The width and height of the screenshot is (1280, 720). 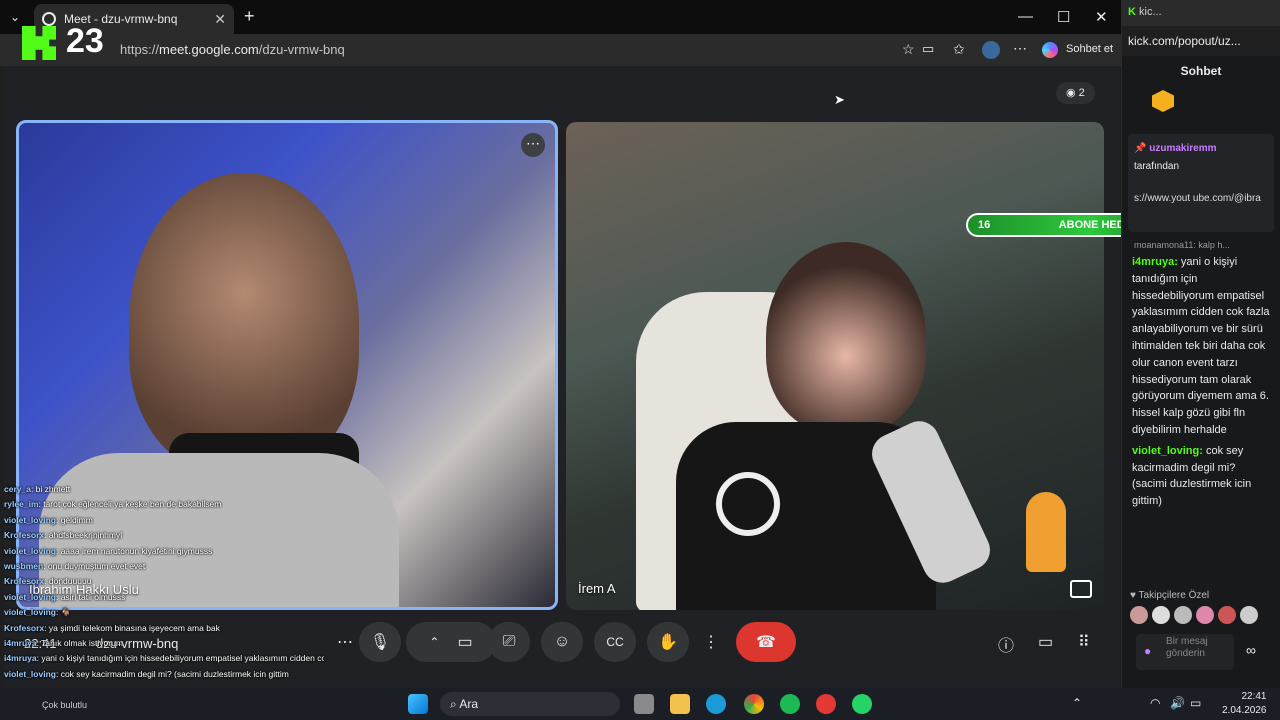 I want to click on raise-hand-button: ✋, so click(x=668, y=642).